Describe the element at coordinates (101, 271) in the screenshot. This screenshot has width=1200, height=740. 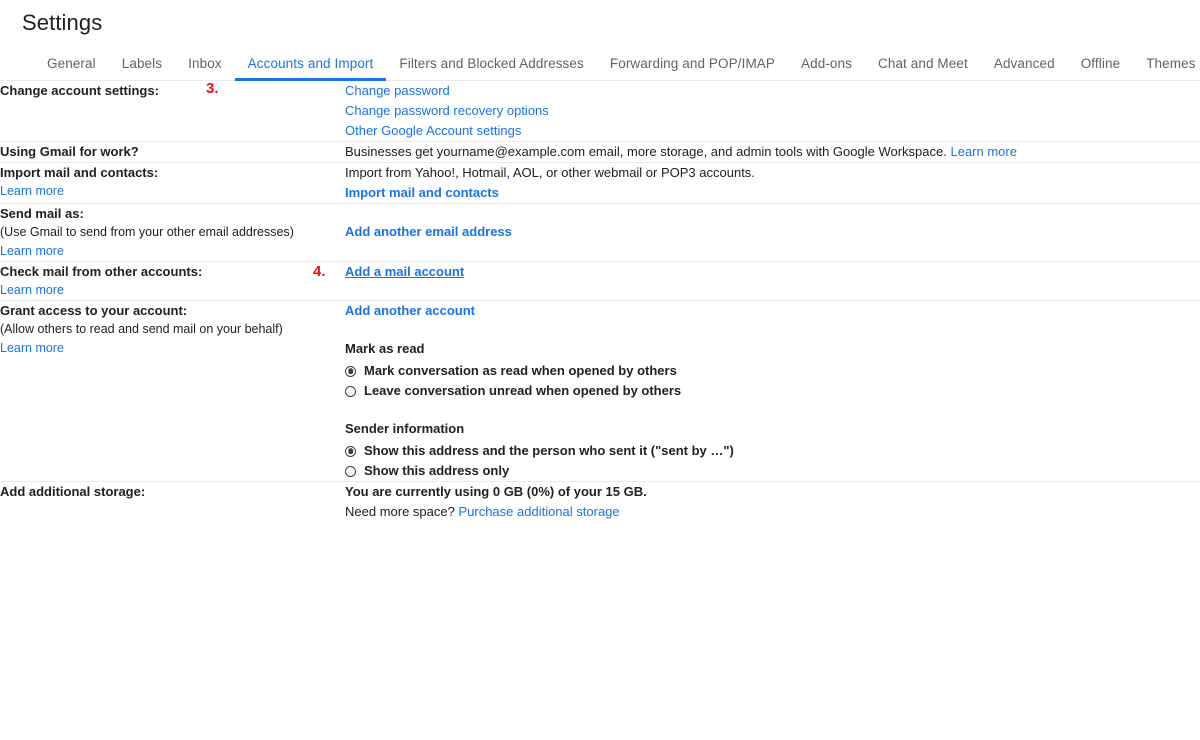
I see `check-mail-label: Check mail from other accounts:` at that location.